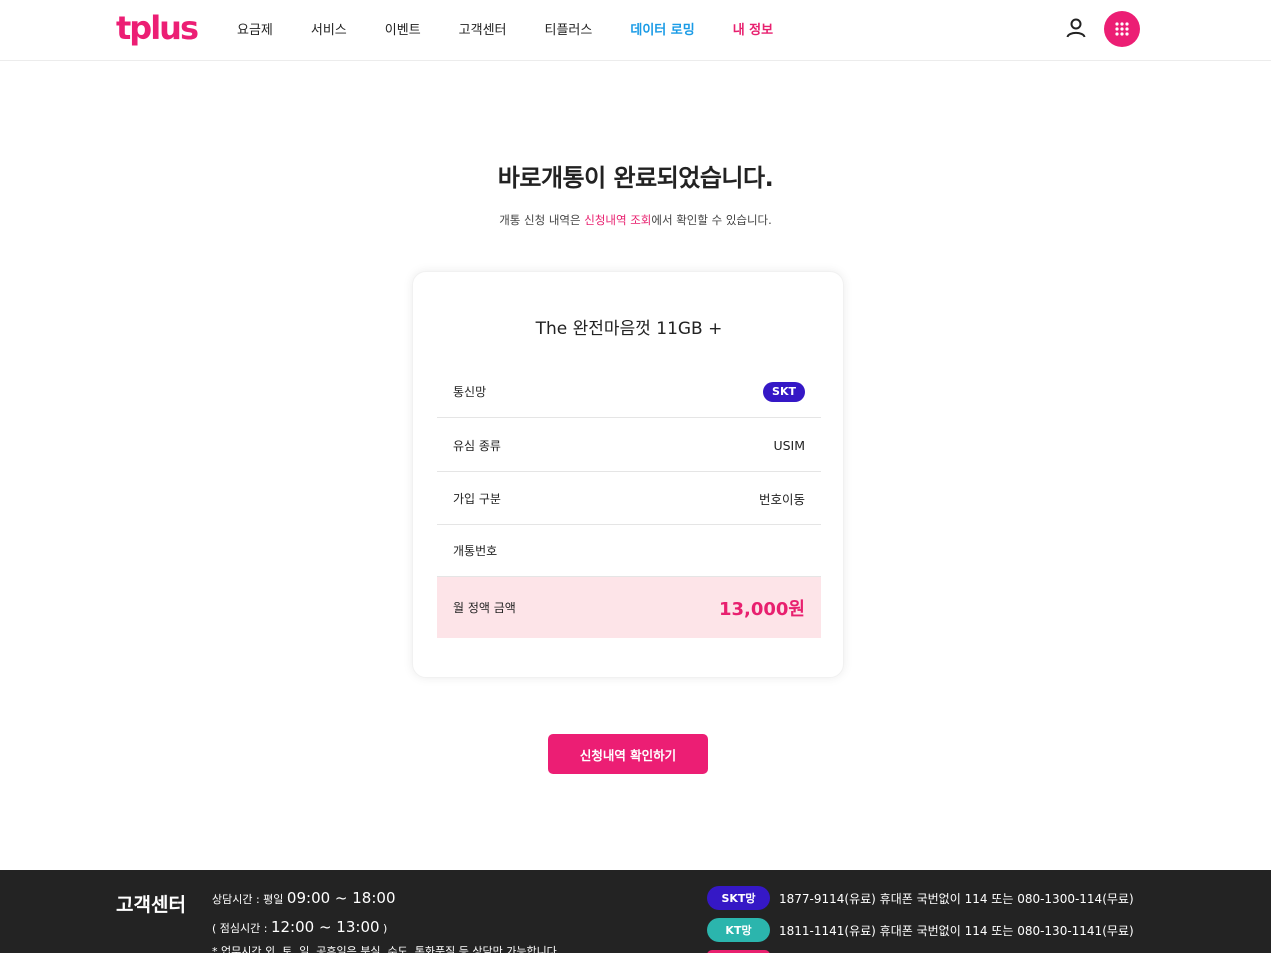 The height and width of the screenshot is (953, 1271). What do you see at coordinates (711, 220) in the screenshot?
I see `subtitle-text: 에서 확인할 수 있습니다.` at bounding box center [711, 220].